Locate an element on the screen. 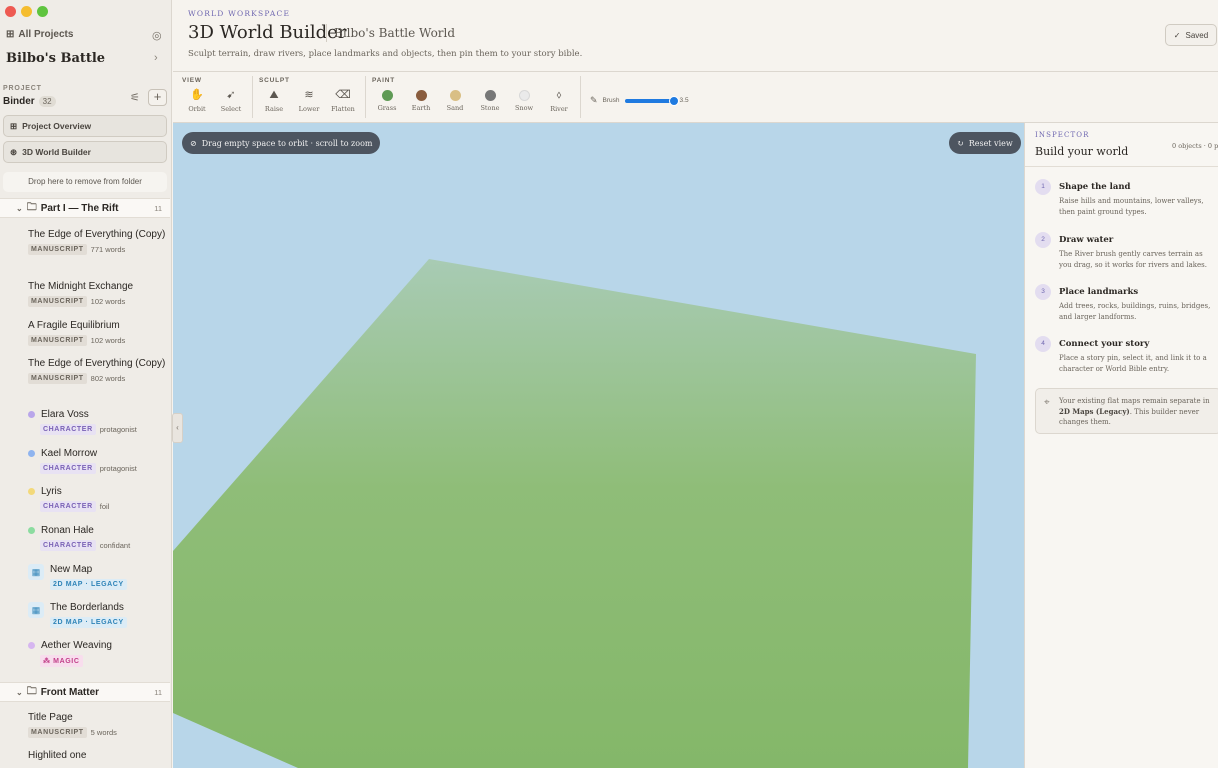  folder-front-matter: ⌄ 🗀 Front Matter 11 is located at coordinates (85, 692).